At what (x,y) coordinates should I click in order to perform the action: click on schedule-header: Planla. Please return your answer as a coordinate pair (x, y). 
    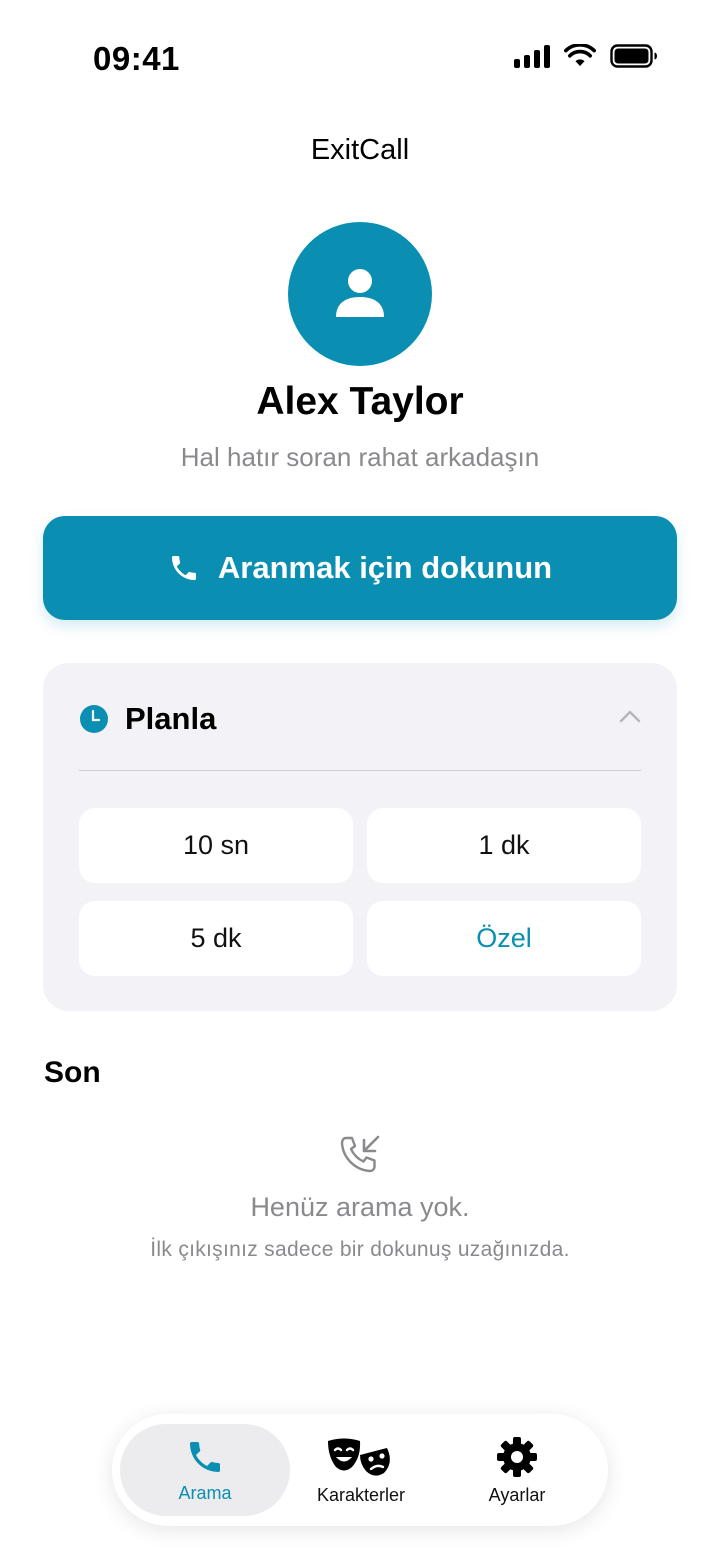
    Looking at the image, I should click on (147, 719).